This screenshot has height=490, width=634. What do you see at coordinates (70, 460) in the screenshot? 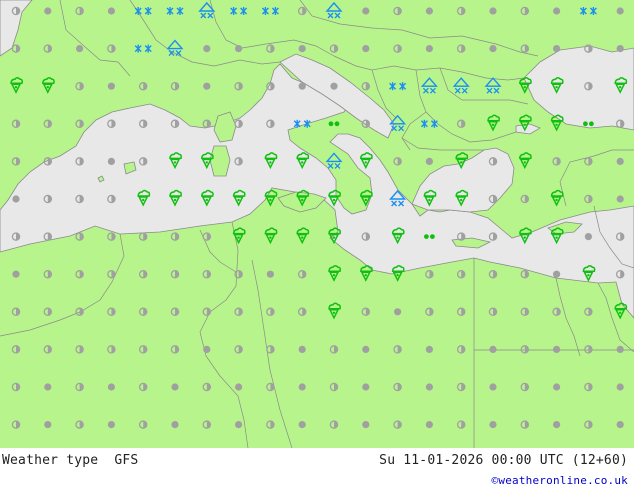
I see `product-label: Weather type GFS` at bounding box center [70, 460].